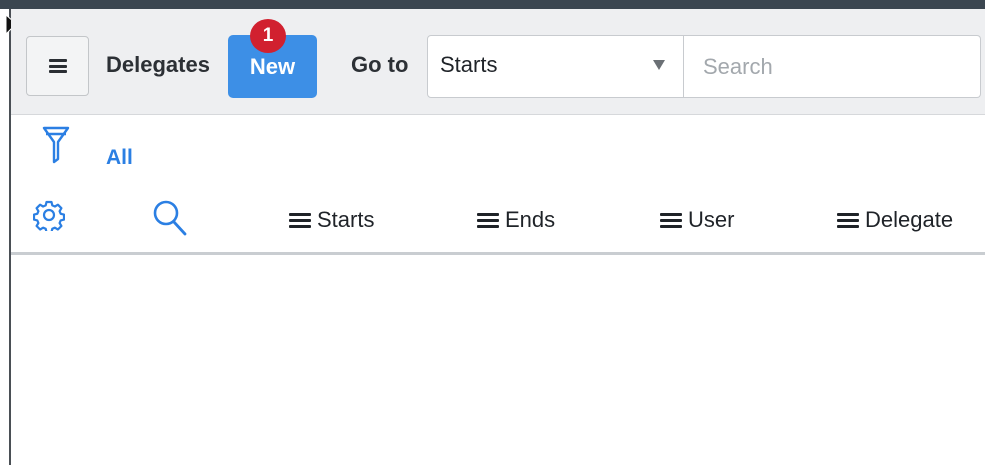 The image size is (985, 465). What do you see at coordinates (492, 4) in the screenshot?
I see `window-top-bar` at bounding box center [492, 4].